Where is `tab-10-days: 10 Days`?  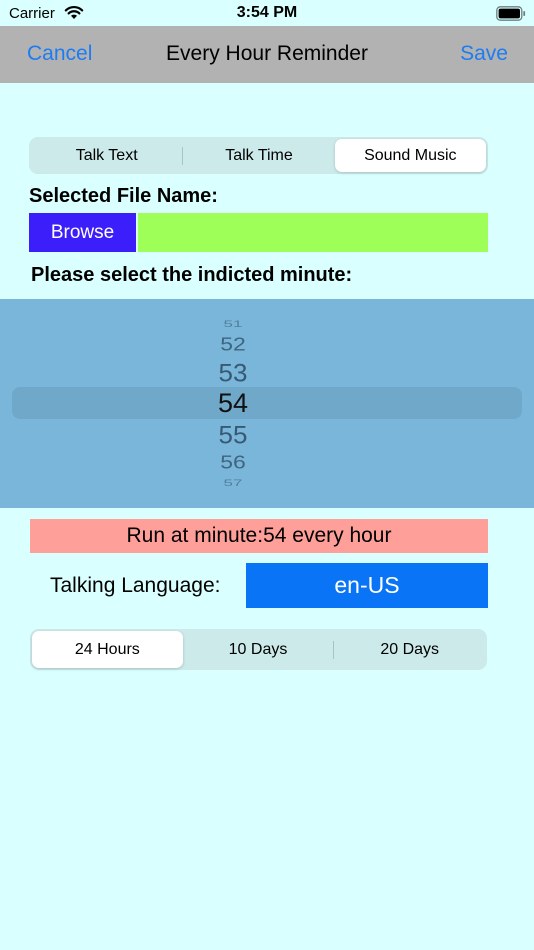 tab-10-days: 10 Days is located at coordinates (258, 649).